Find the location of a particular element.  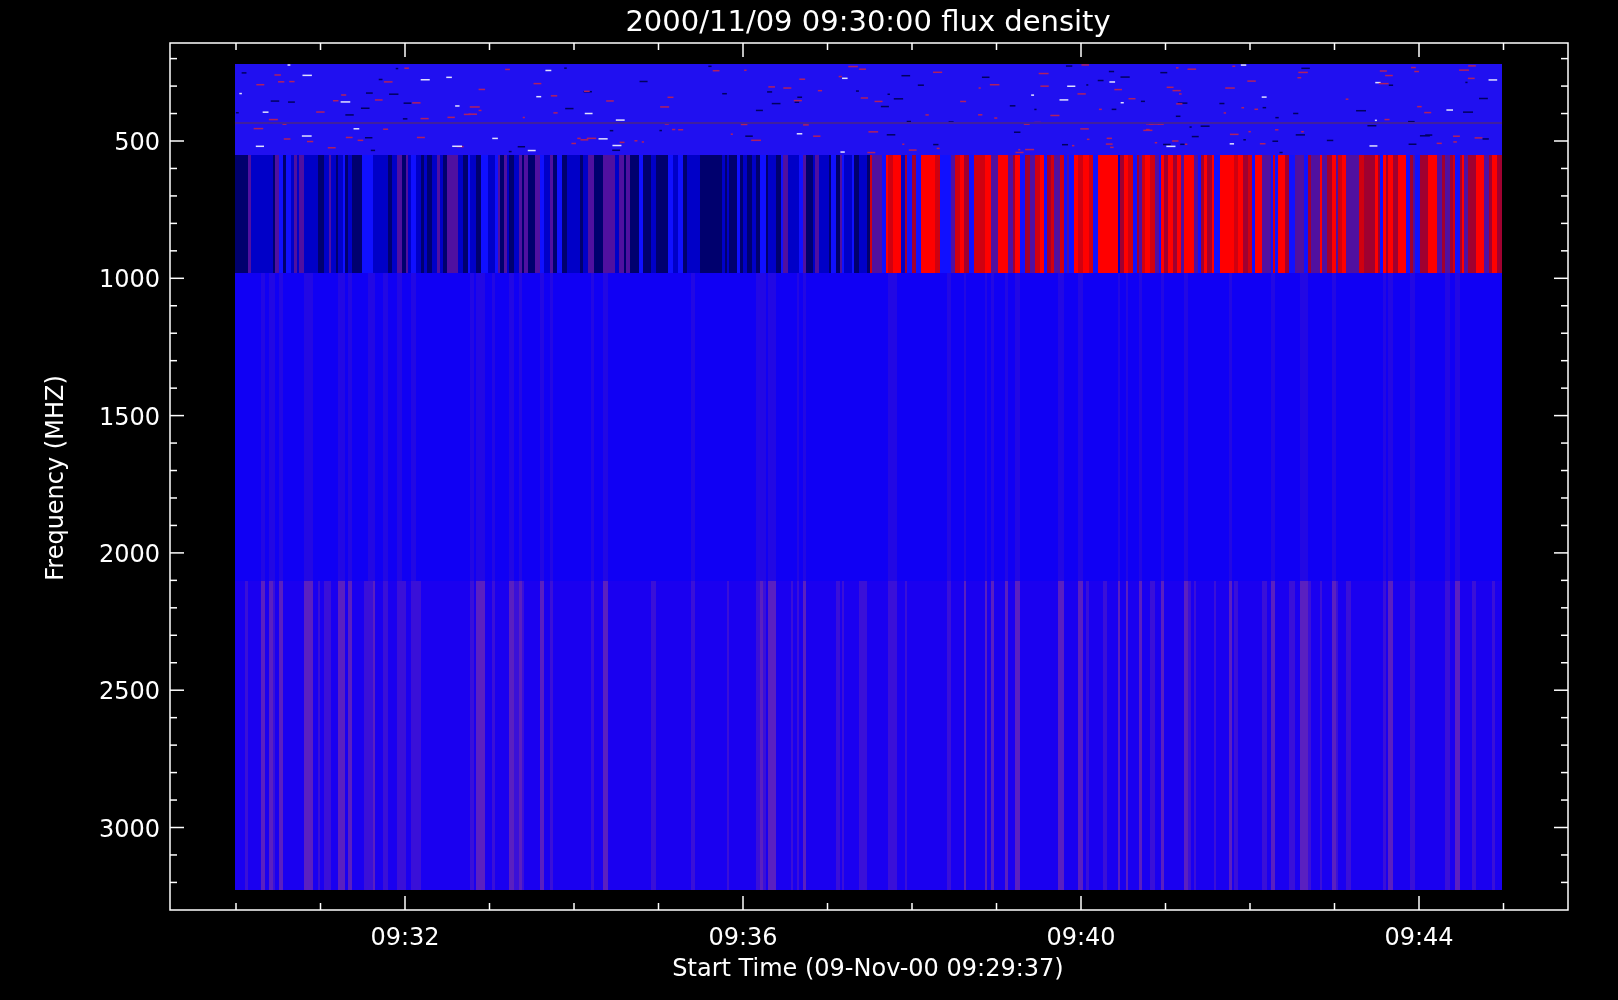

y-tick-label: 1500 is located at coordinates (129, 416).